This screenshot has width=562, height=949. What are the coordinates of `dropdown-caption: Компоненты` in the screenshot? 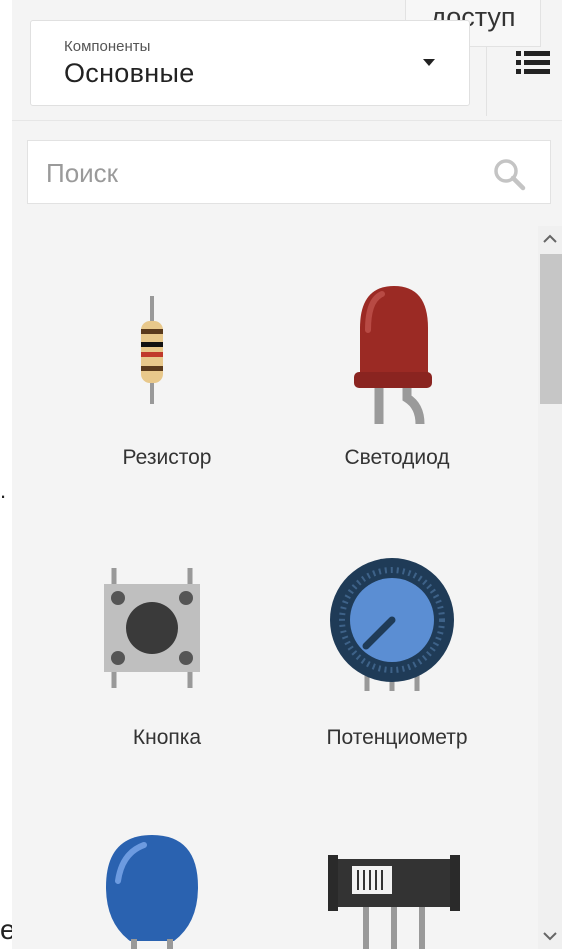 It's located at (107, 46).